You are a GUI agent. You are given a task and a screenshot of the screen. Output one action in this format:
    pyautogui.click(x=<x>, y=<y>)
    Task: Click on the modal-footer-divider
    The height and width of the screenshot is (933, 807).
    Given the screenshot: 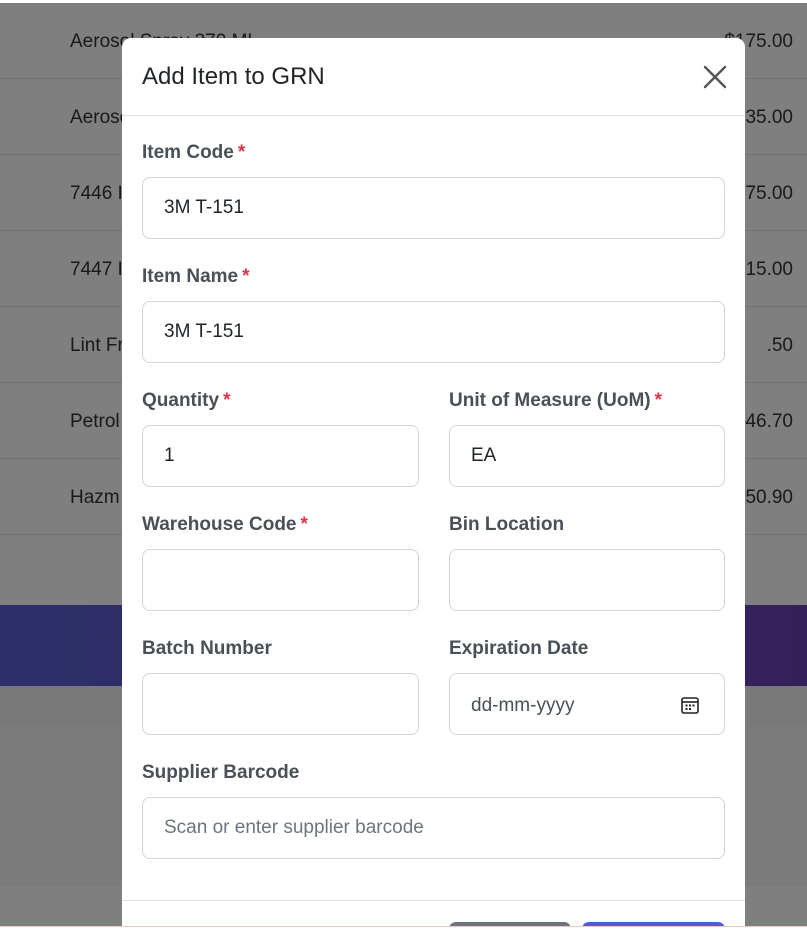 What is the action you would take?
    pyautogui.click(x=433, y=900)
    